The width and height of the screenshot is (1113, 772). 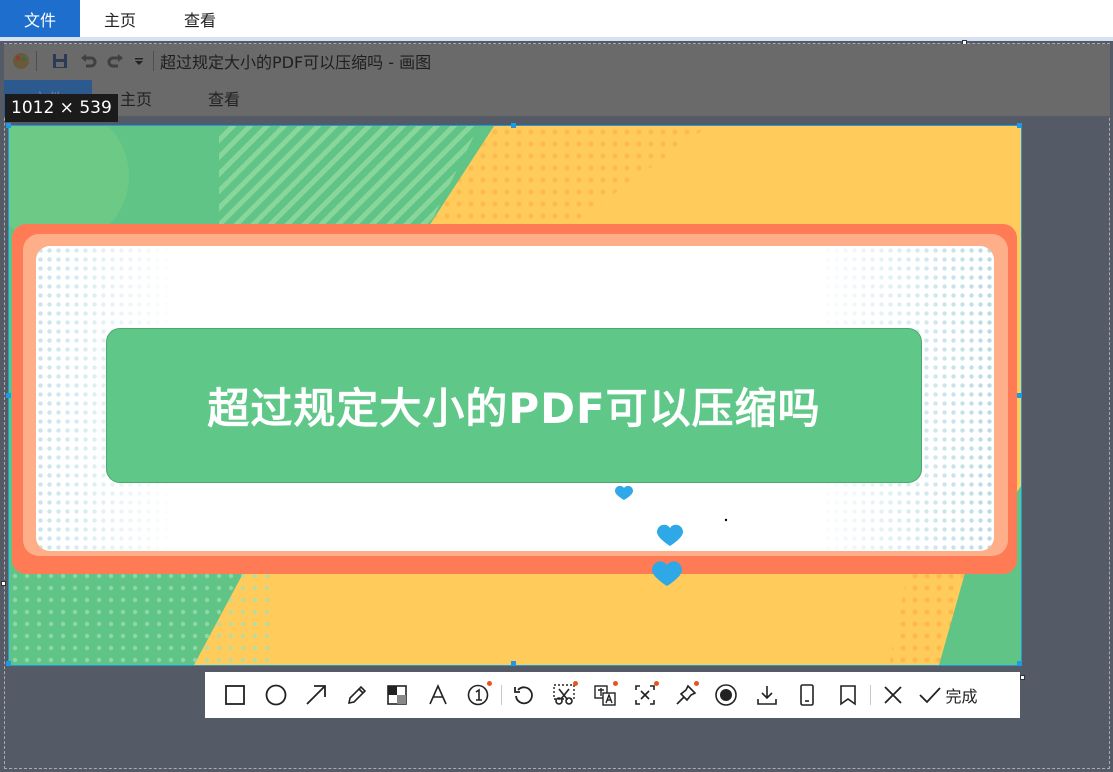 I want to click on pencil-icon, so click(x=356, y=695).